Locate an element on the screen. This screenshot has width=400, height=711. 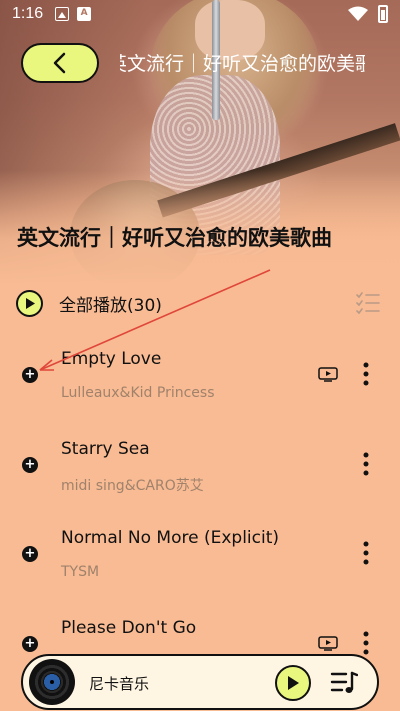
mini-play-button is located at coordinates (293, 683).